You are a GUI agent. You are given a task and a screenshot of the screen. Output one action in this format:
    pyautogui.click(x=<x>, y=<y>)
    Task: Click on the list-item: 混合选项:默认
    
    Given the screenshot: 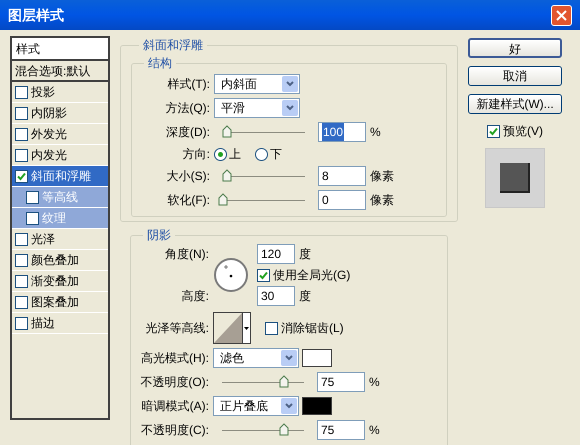 What is the action you would take?
    pyautogui.click(x=60, y=71)
    